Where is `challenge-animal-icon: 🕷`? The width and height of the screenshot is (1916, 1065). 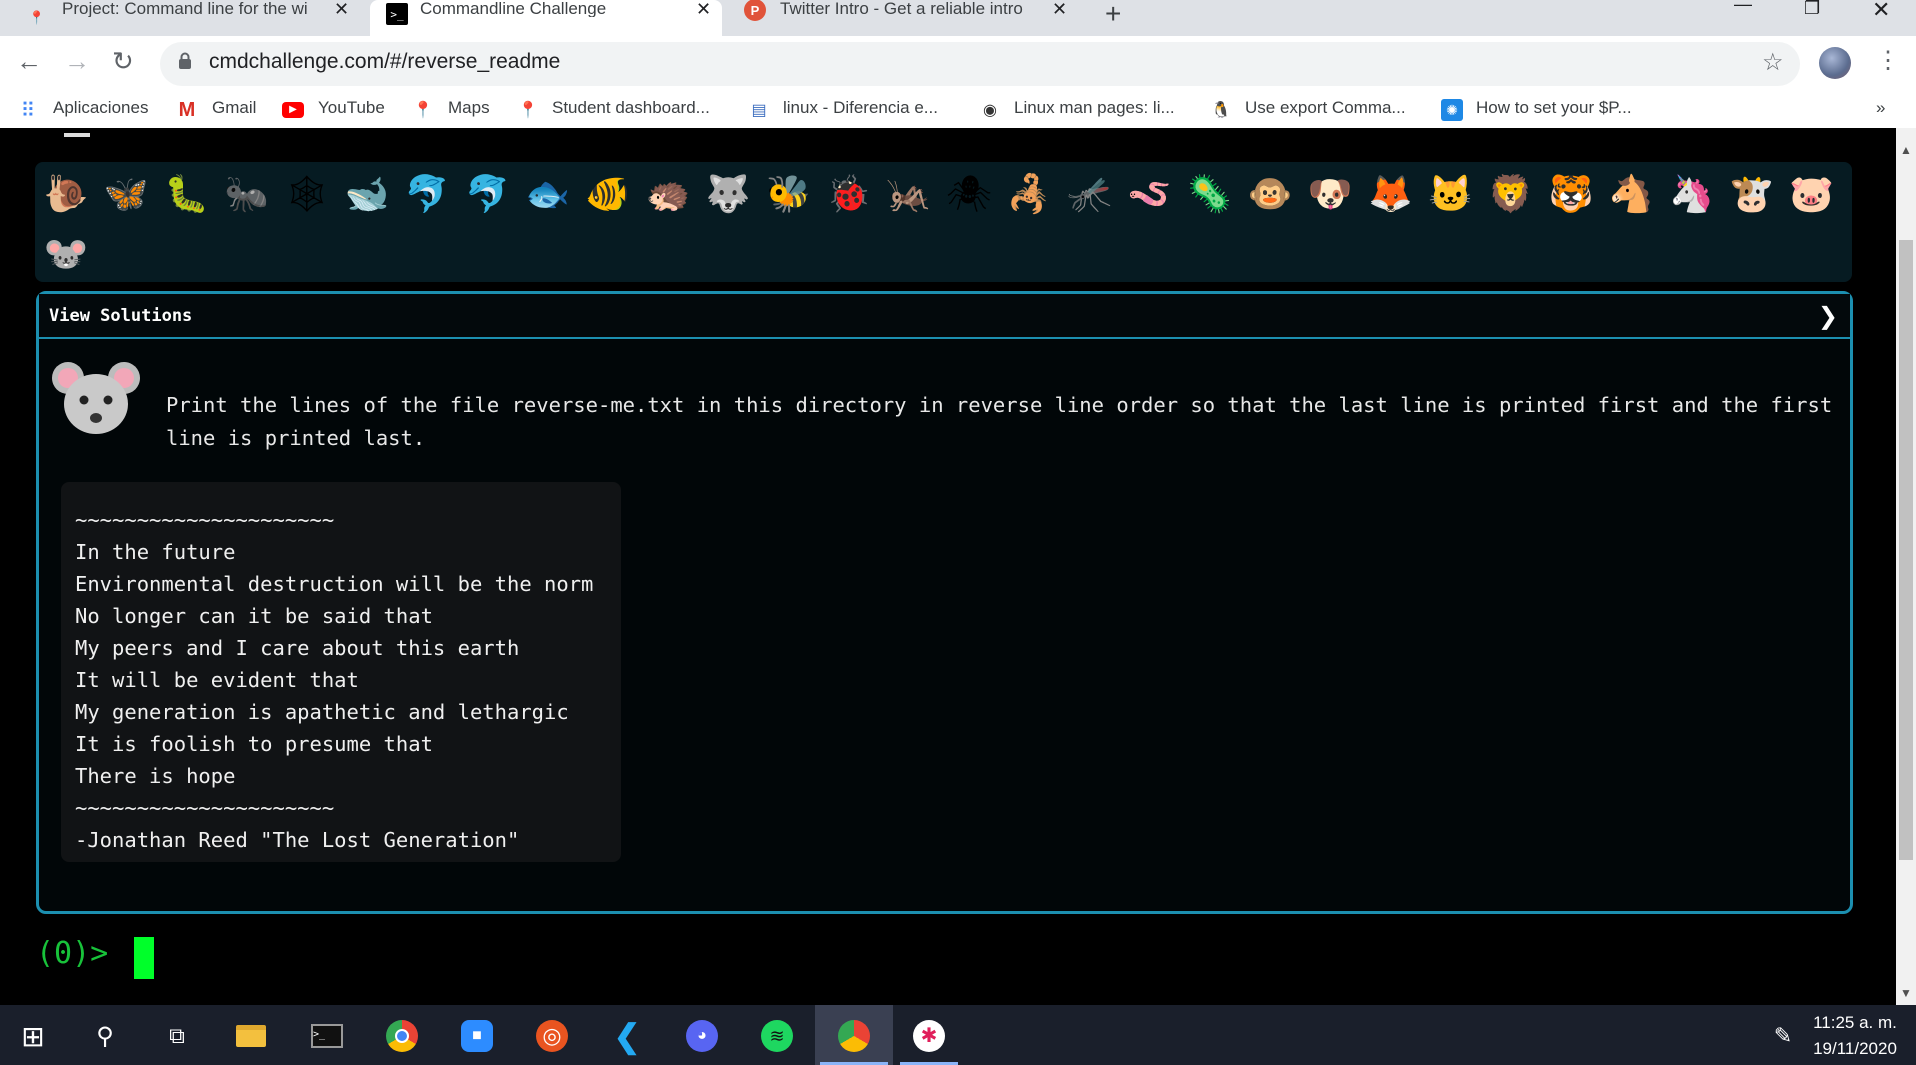 challenge-animal-icon: 🕷 is located at coordinates (969, 194).